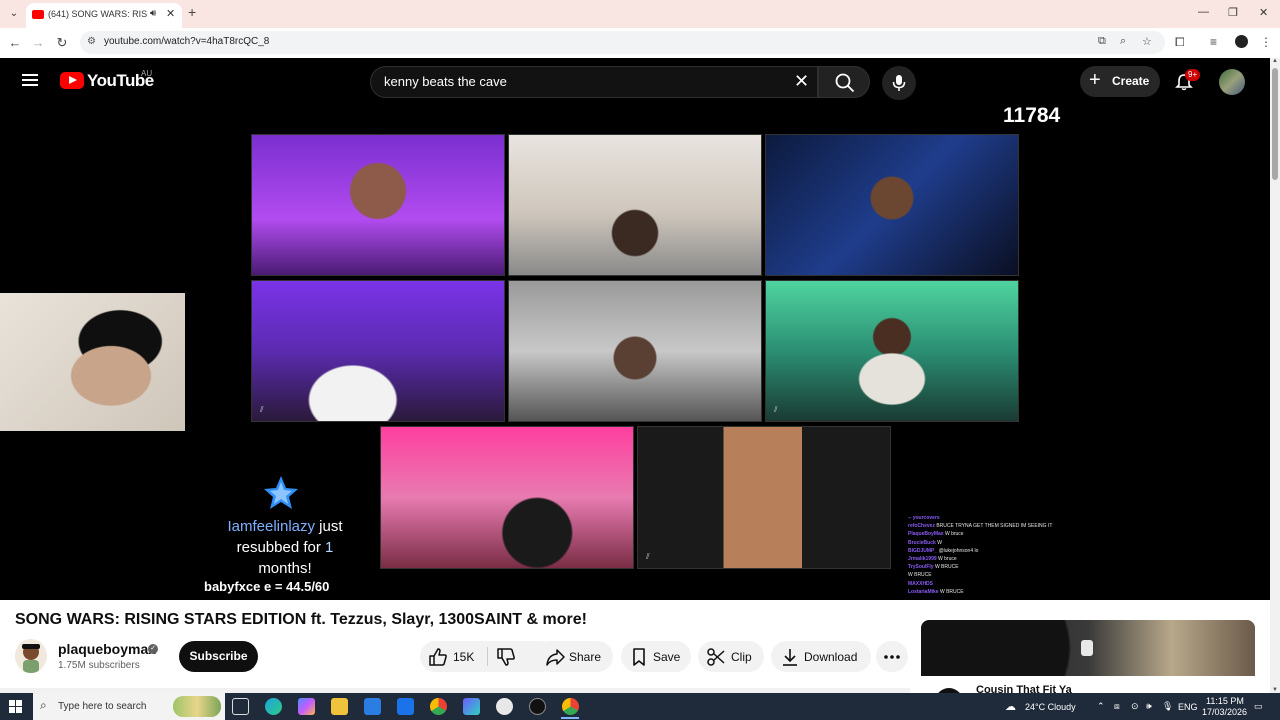  Describe the element at coordinates (153, 13) in the screenshot. I see `speaker-icon: 🔊︎` at that location.